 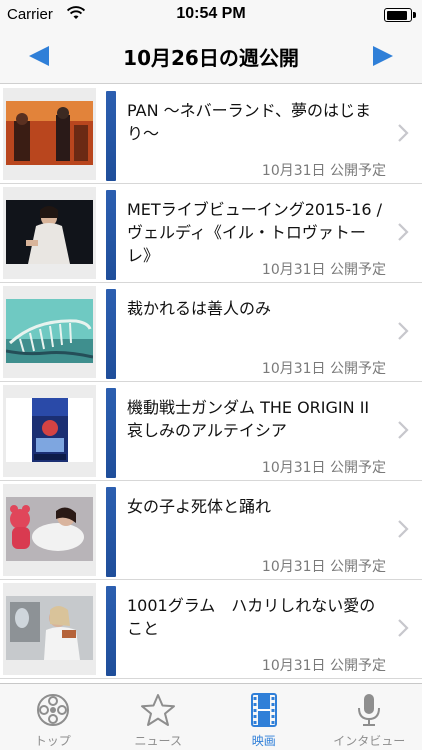 I want to click on pan-poster-thumbnail, so click(x=49, y=133).